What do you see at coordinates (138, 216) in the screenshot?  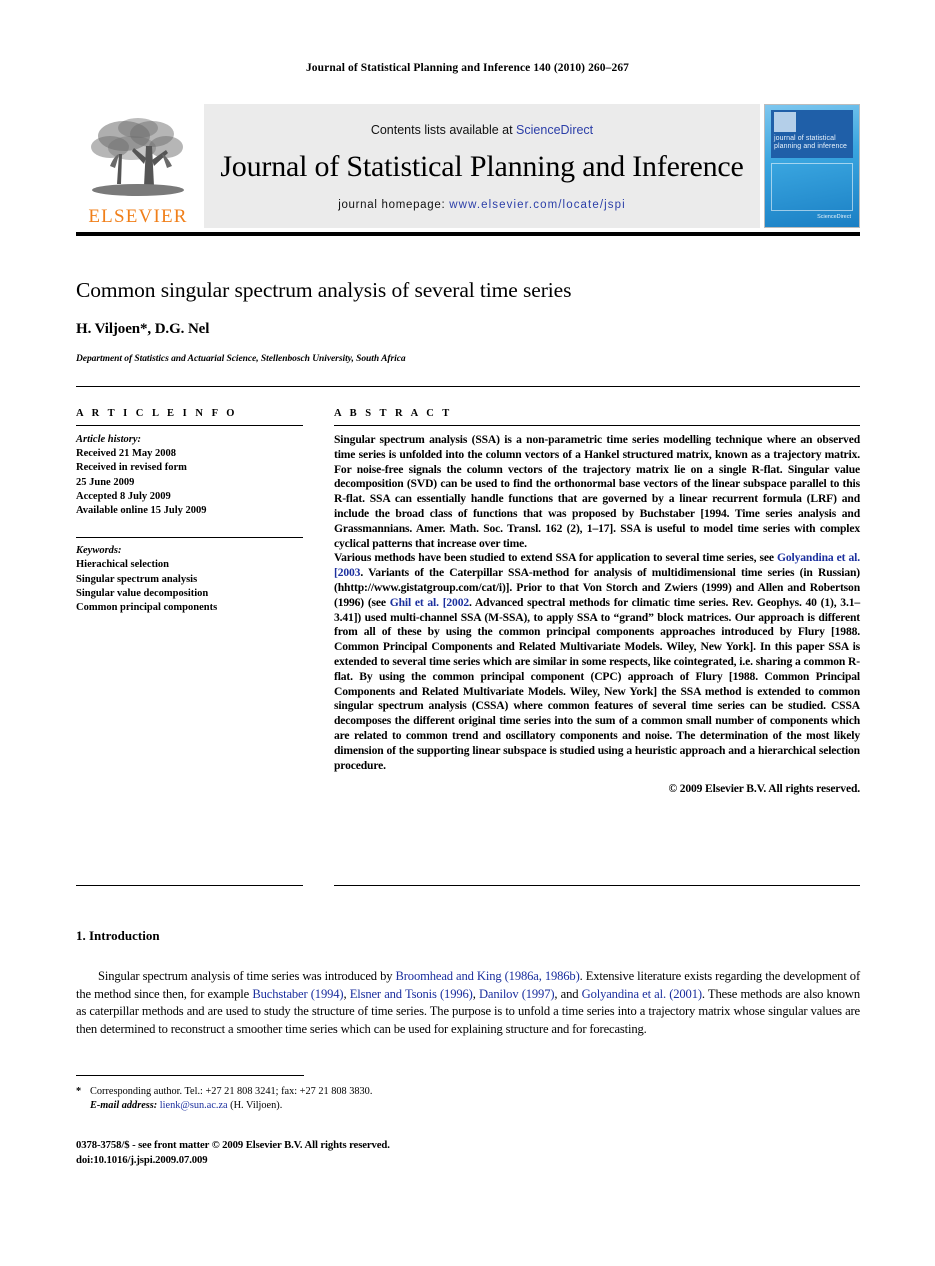 I see `elsevier-wordmark: ELSEVIER` at bounding box center [138, 216].